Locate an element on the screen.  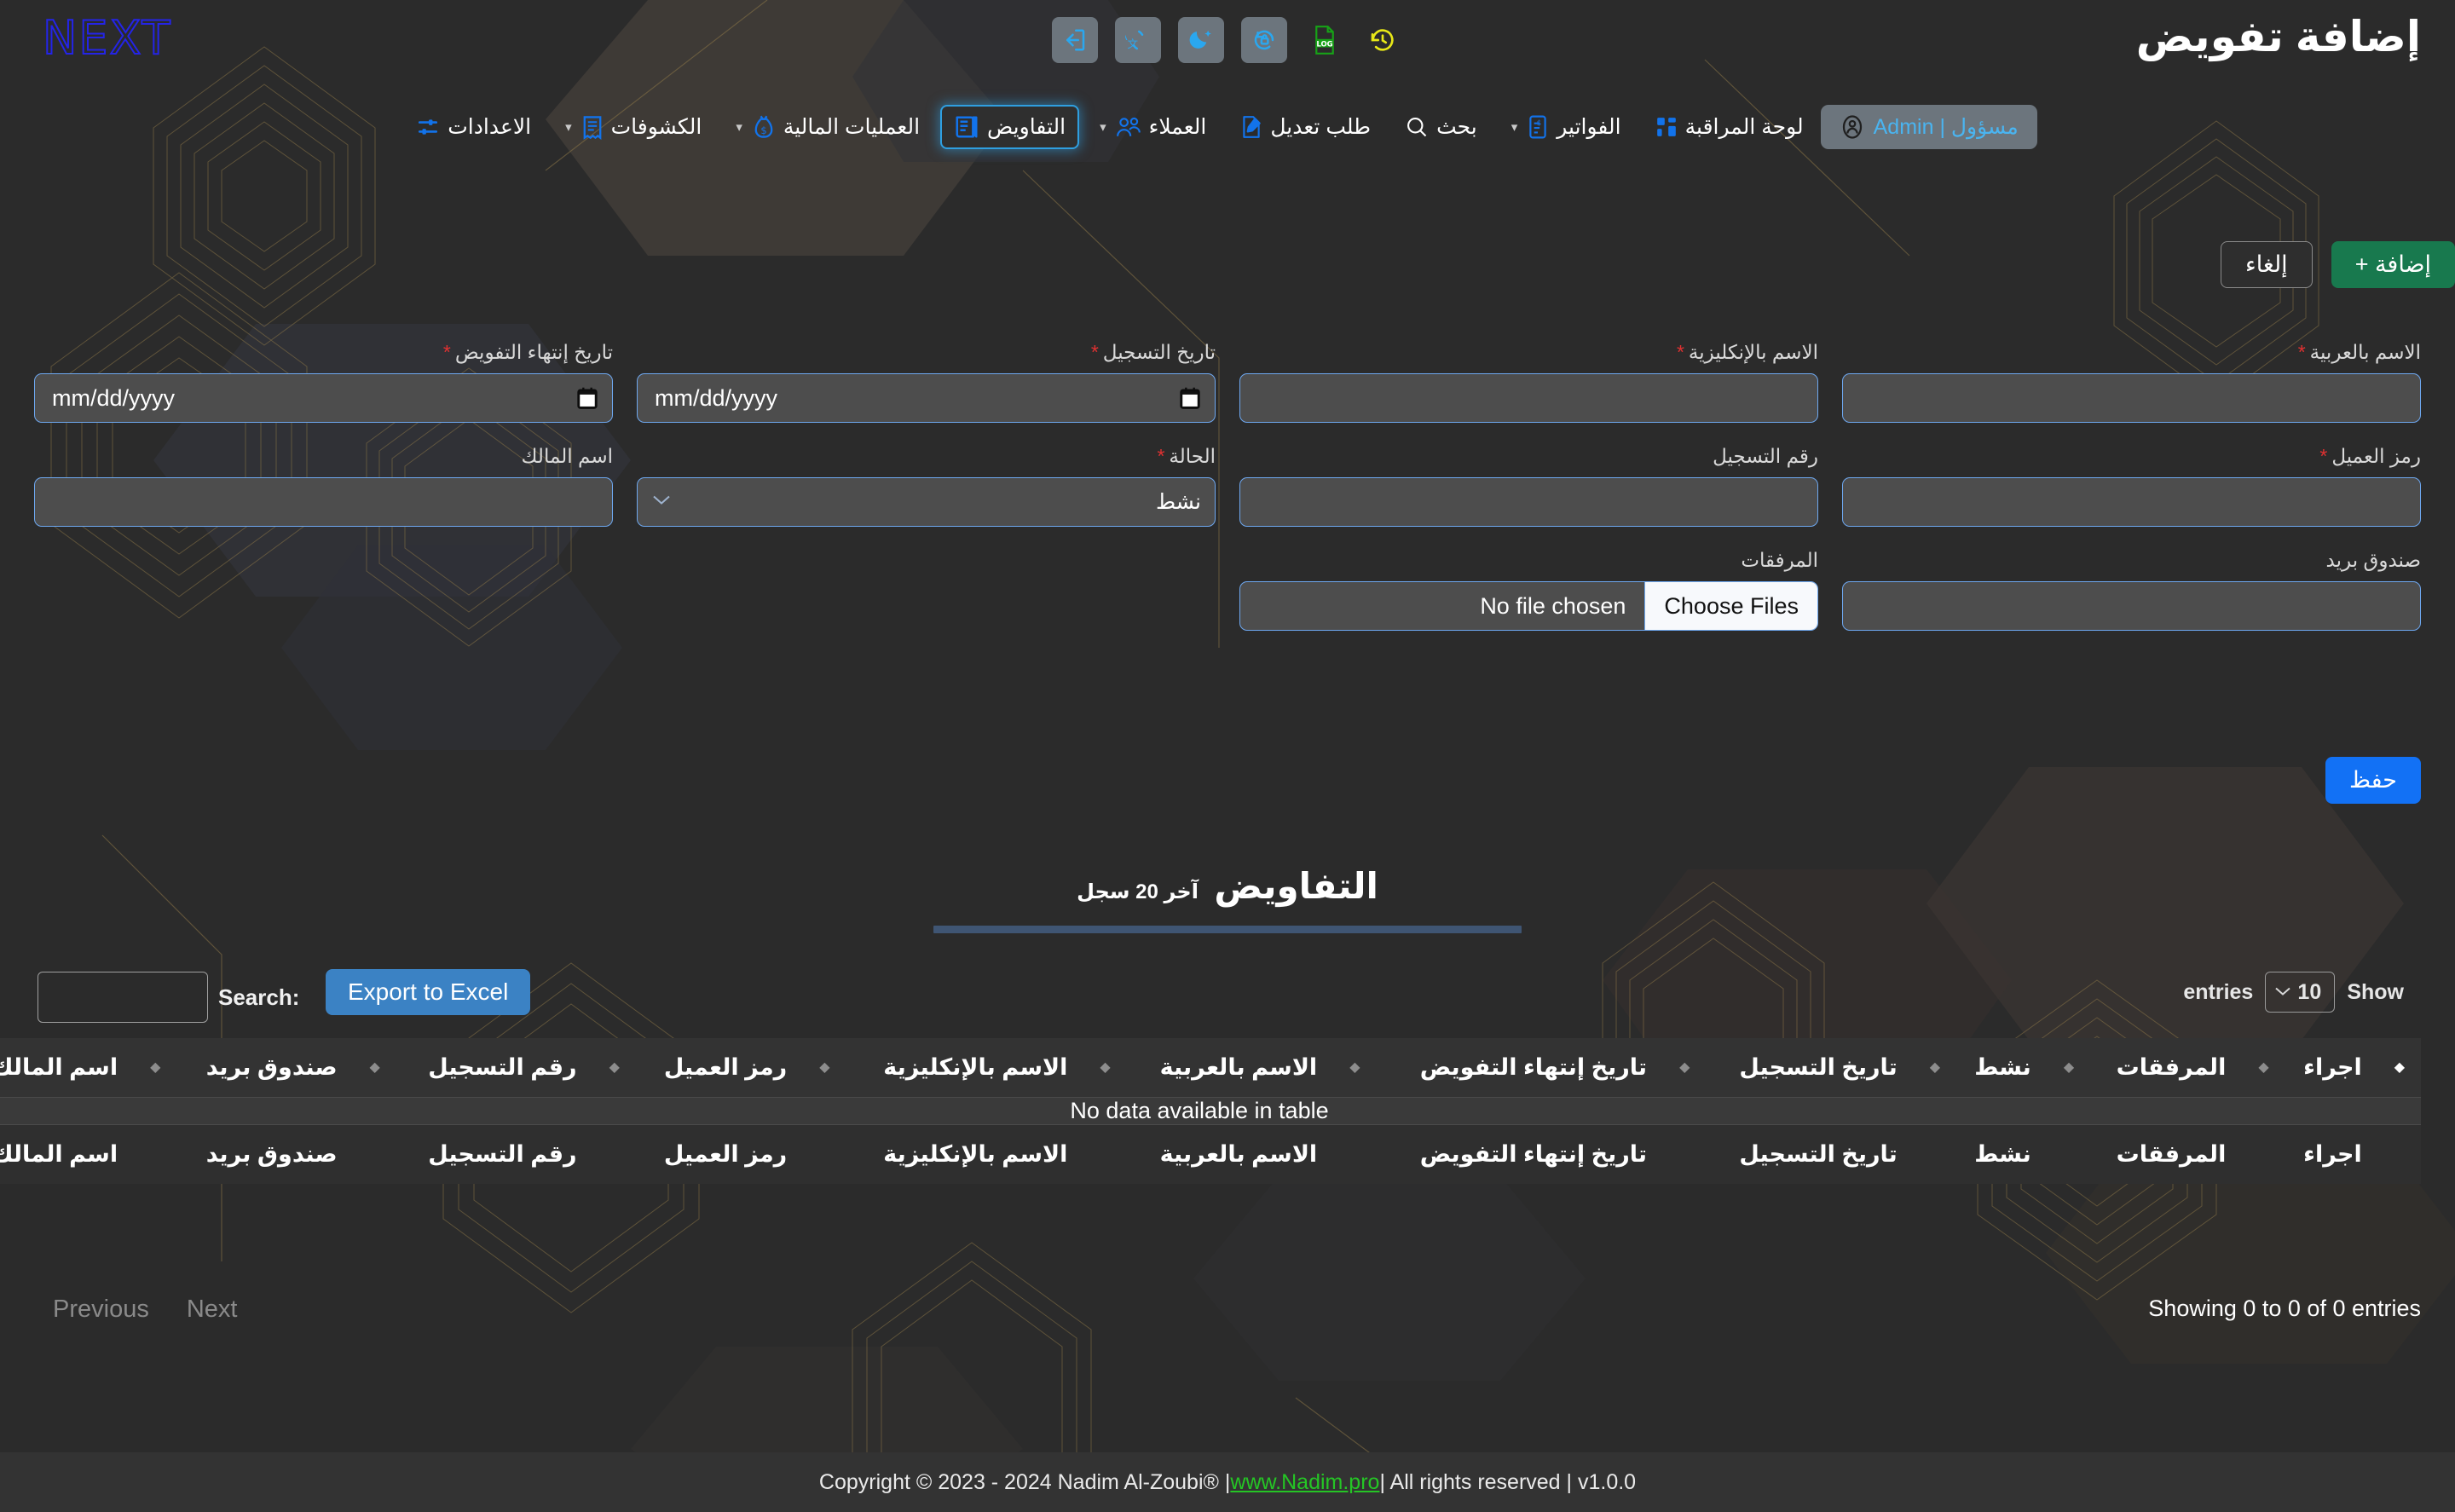
history-icon-button is located at coordinates (1382, 40).